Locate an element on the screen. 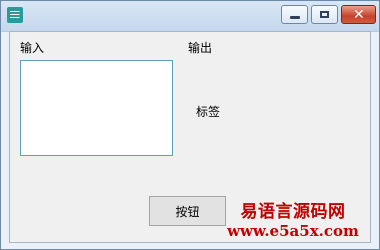 This screenshot has height=250, width=380. watermark: 易语言源码网 www.e5a5x.com is located at coordinates (293, 224).